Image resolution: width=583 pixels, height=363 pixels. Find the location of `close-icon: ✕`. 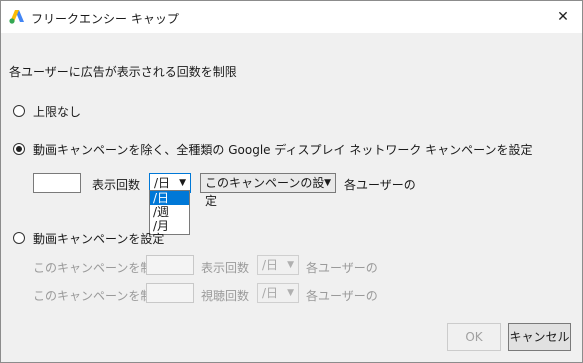

close-icon: ✕ is located at coordinates (563, 17).